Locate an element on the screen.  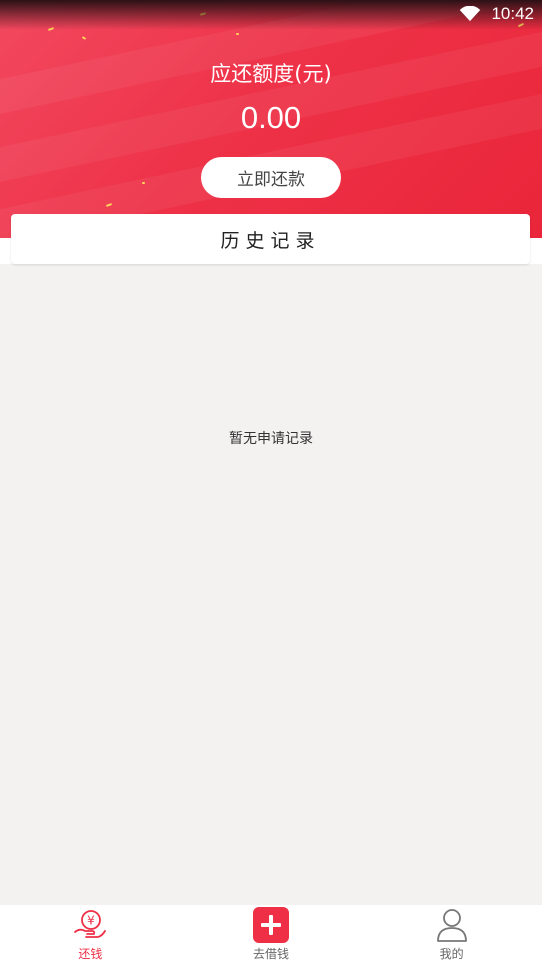
nav-item-profile: 我的 is located at coordinates (451, 934).